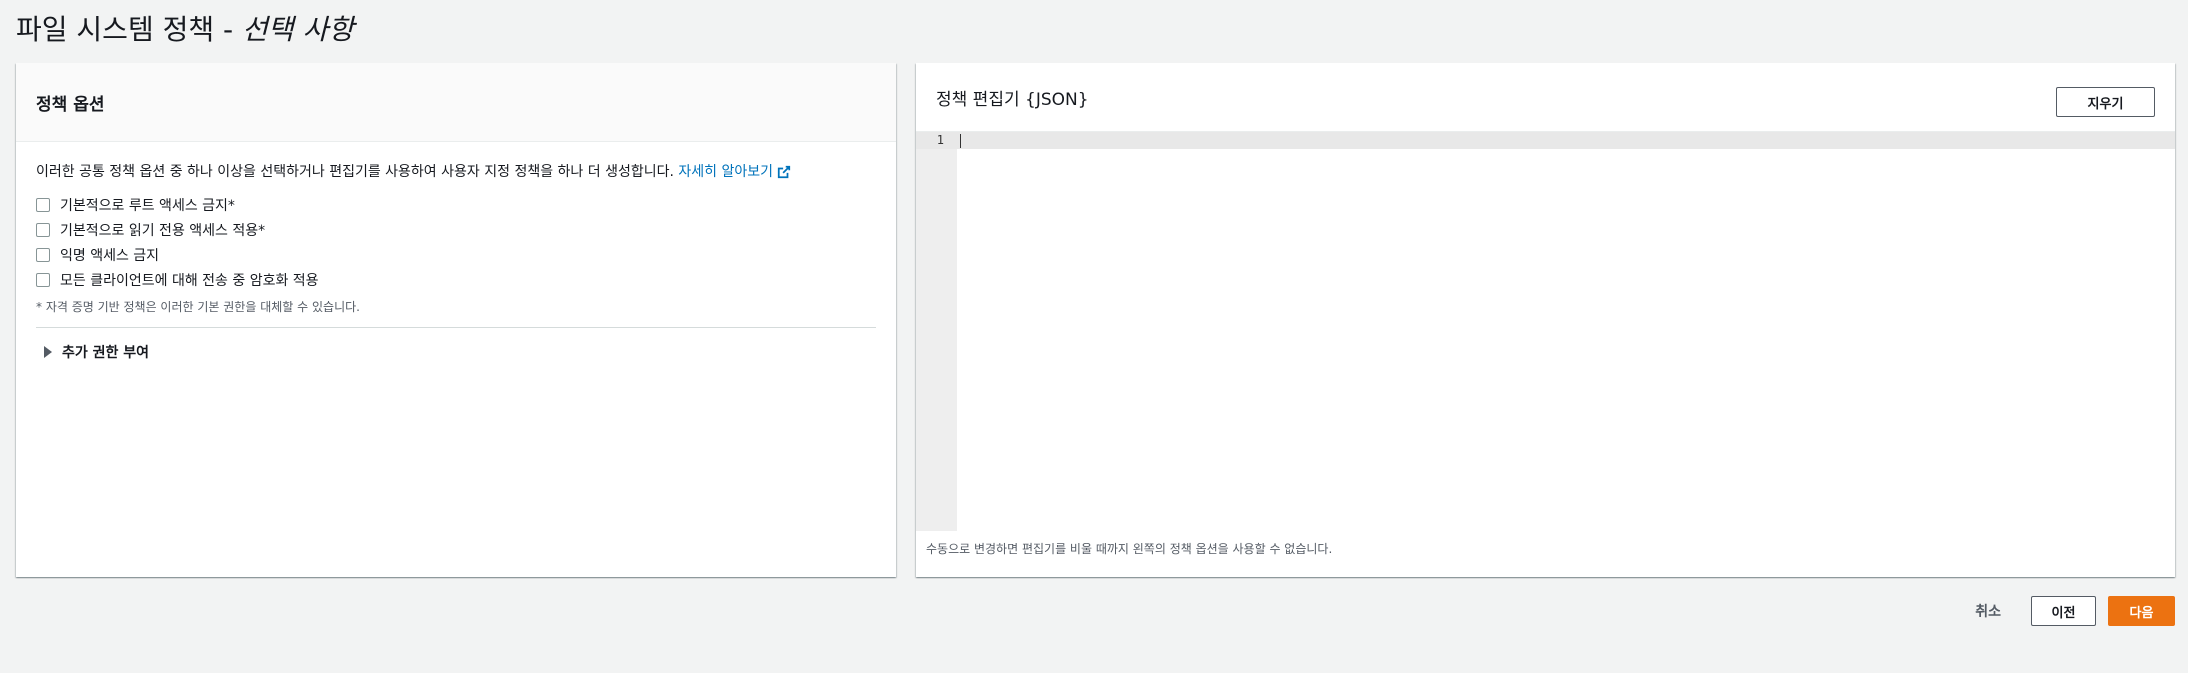  What do you see at coordinates (784, 172) in the screenshot?
I see `external-link-icon` at bounding box center [784, 172].